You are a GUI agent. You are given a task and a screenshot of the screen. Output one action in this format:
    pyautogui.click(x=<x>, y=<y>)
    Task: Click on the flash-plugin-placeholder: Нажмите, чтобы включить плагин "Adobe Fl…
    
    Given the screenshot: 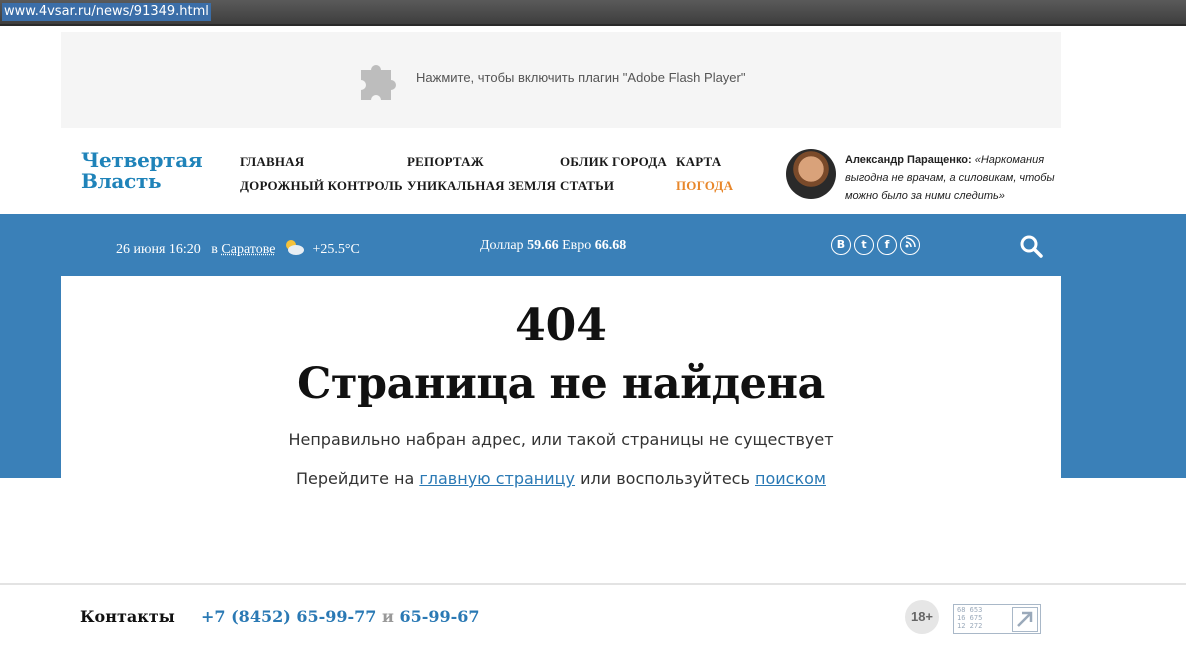 What is the action you would take?
    pyautogui.click(x=561, y=80)
    